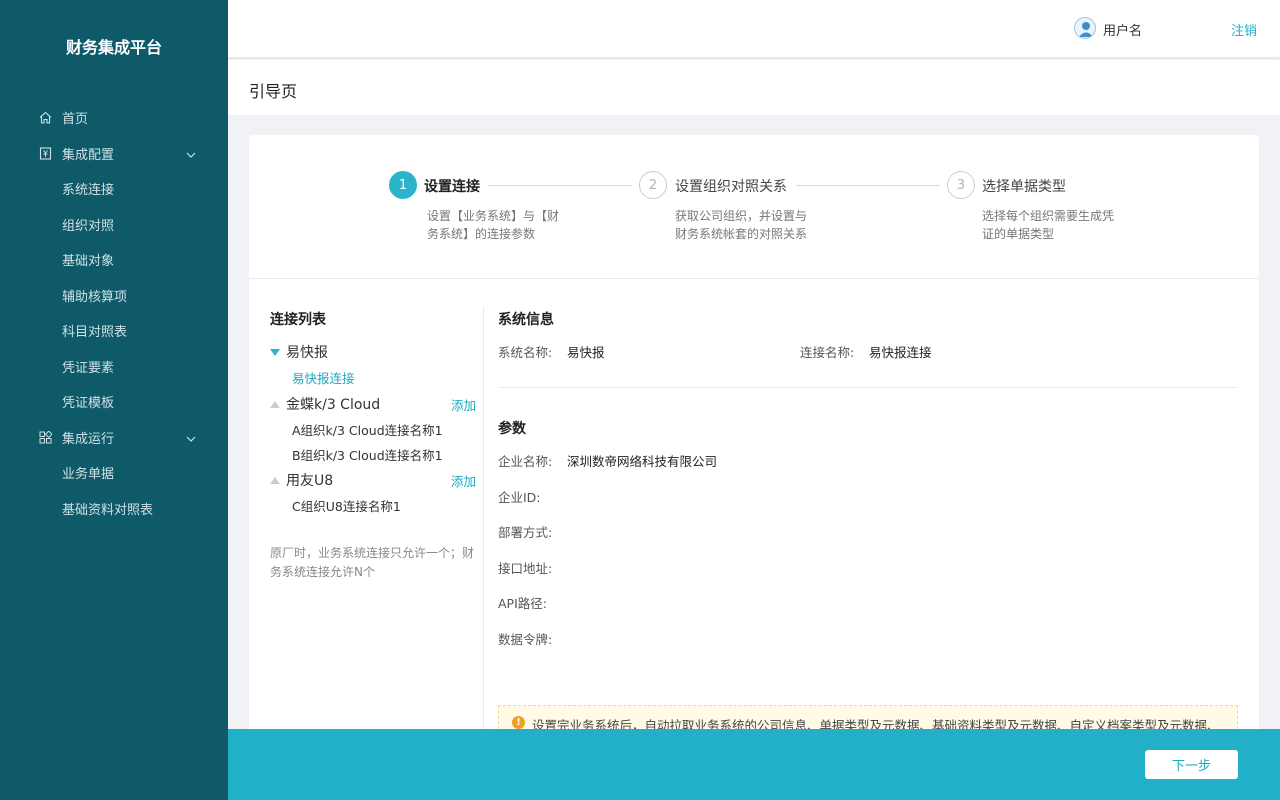  Describe the element at coordinates (88, 191) in the screenshot. I see `sidebar-item-label: 系统连接` at that location.